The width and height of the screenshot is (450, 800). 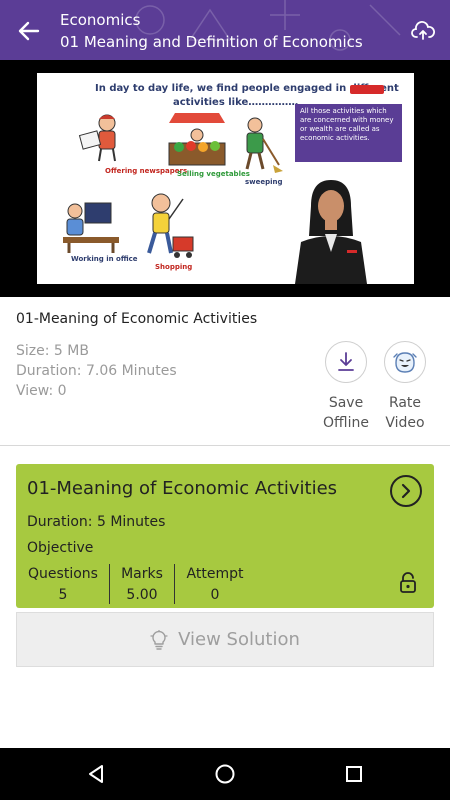 I want to click on label-office: Working in office, so click(x=104, y=259).